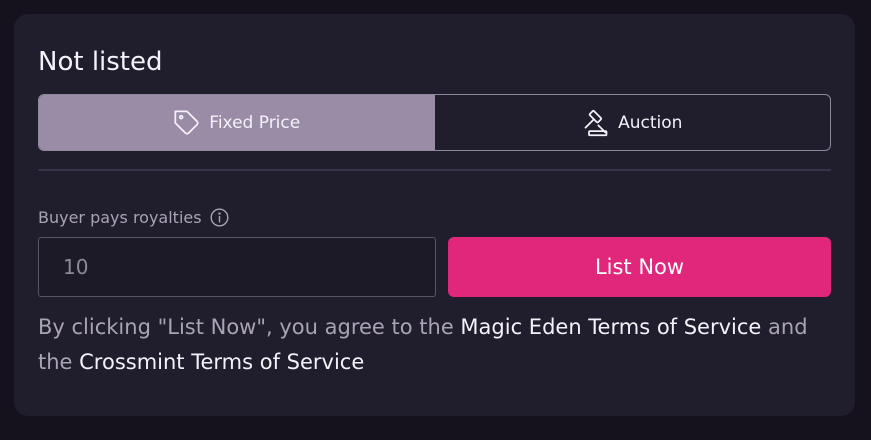 Image resolution: width=871 pixels, height=440 pixels. I want to click on royalties-label: Buyer pays royalties, so click(134, 217).